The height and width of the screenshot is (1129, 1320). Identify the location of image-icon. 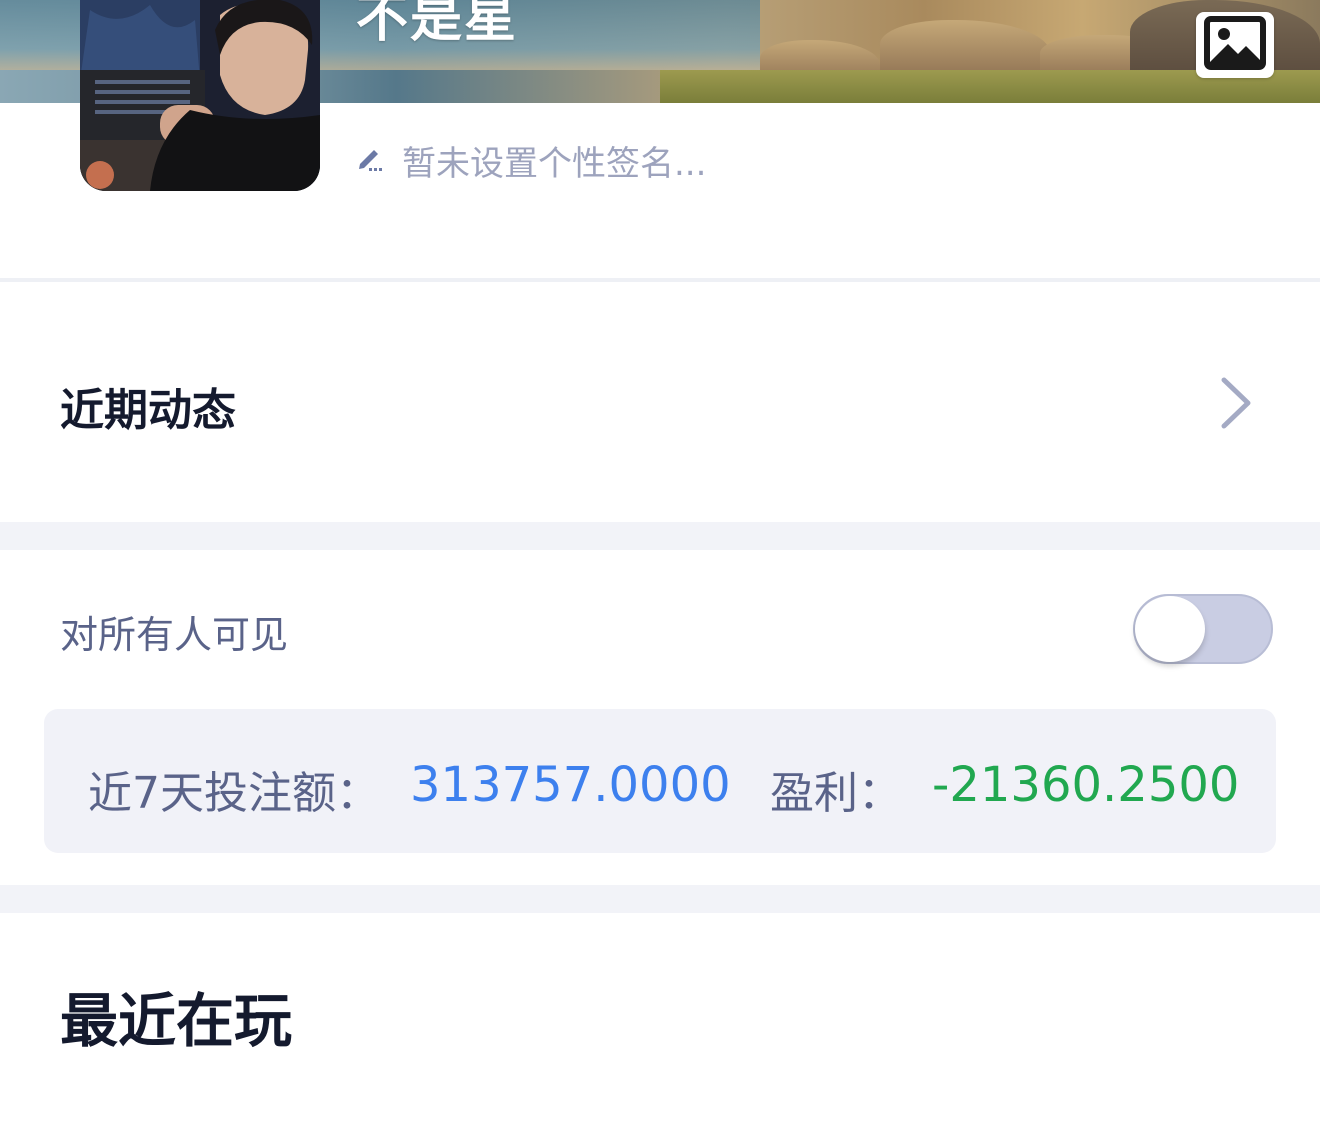
(1235, 45).